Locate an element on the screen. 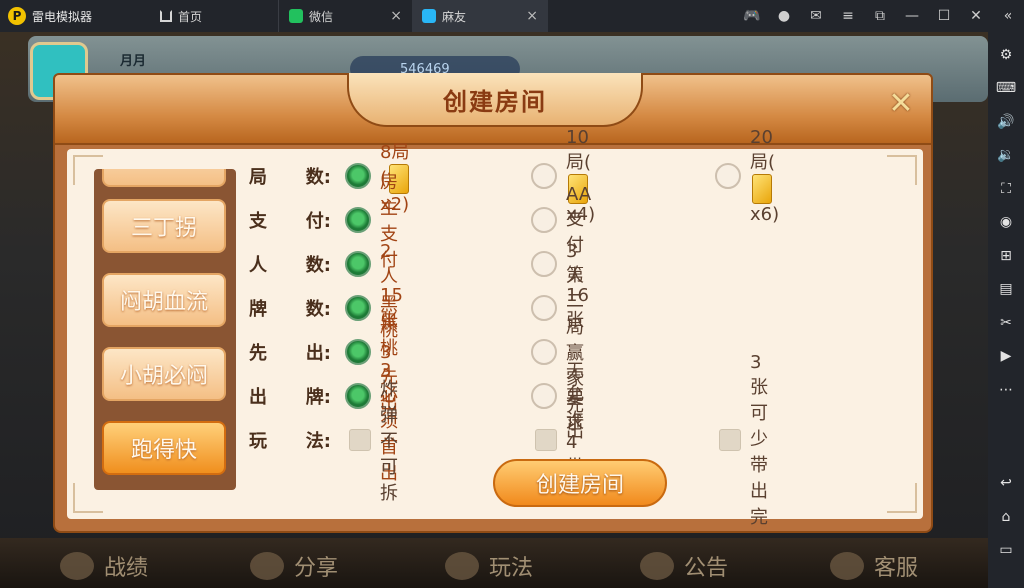 The height and width of the screenshot is (588, 1024). screenshot-icon: ⛶ is located at coordinates (1006, 189).